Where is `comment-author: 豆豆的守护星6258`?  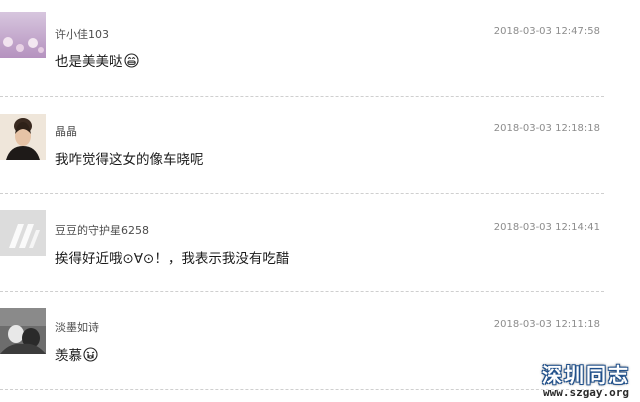 comment-author: 豆豆的守护星6258 is located at coordinates (102, 230).